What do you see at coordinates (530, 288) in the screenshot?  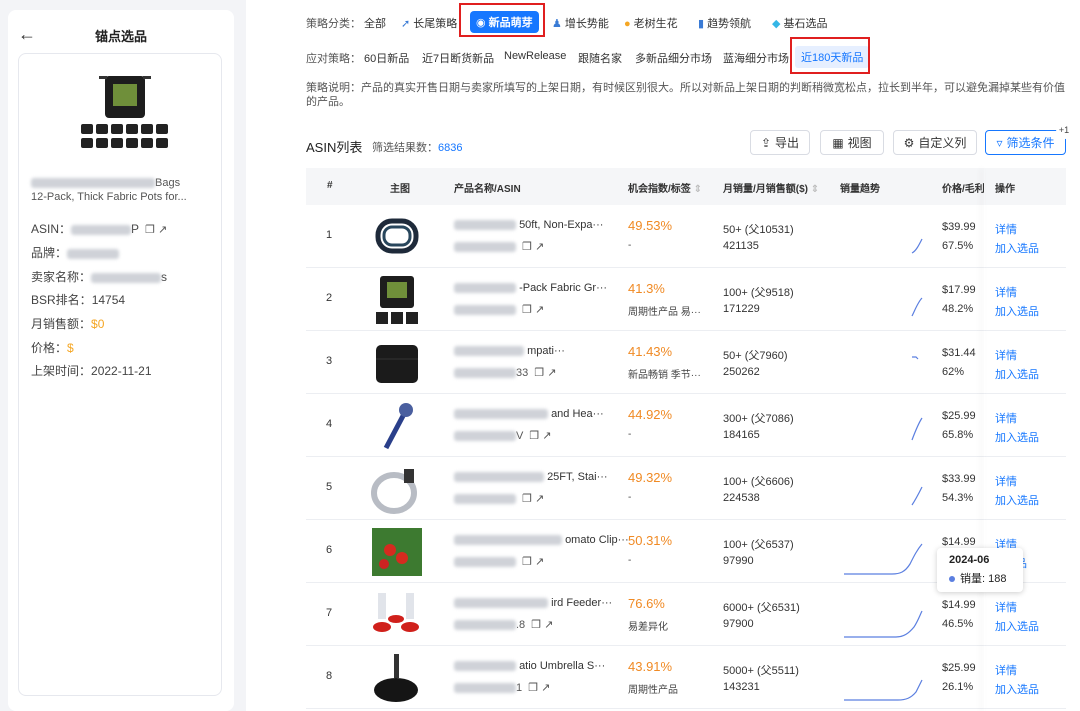 I see `product-name: -Pack Fabric Gr···` at bounding box center [530, 288].